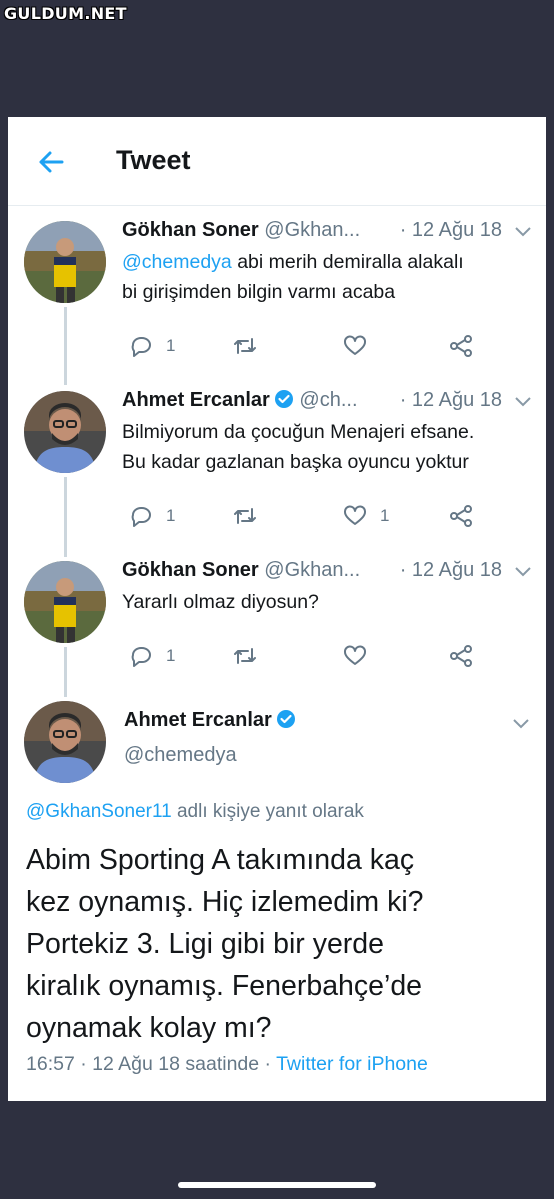 The image size is (554, 1199). What do you see at coordinates (224, 986) in the screenshot?
I see `tweet-text-line: kiralık oynamış. Fenerbahçe’de` at bounding box center [224, 986].